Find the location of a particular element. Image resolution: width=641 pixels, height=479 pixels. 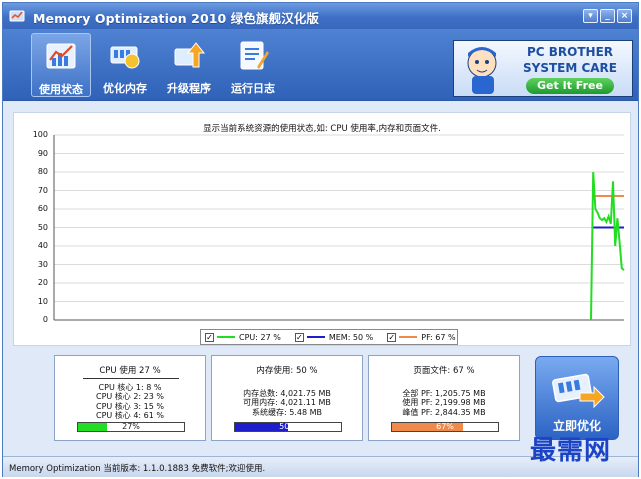

tool-label: 使用状态 is located at coordinates (61, 89).